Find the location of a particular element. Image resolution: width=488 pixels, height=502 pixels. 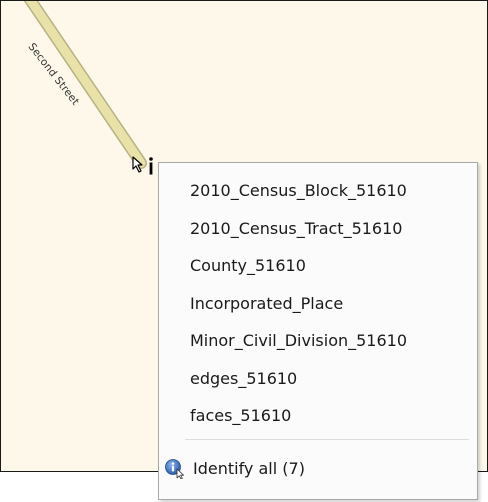

identify-all-label: Identify all (7) is located at coordinates (249, 468).